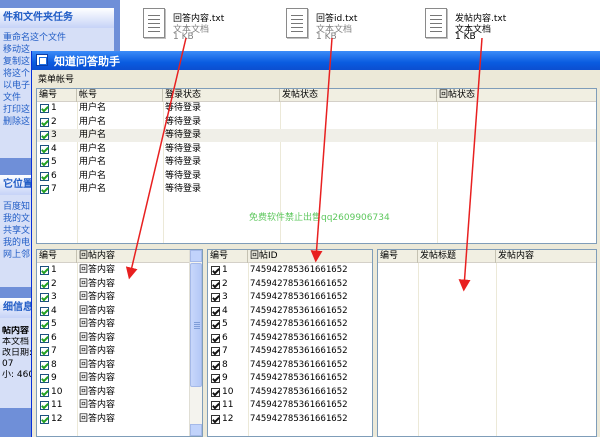 The image size is (600, 437). What do you see at coordinates (516, 95) in the screenshot?
I see `col-reply-status: 回帖状态` at bounding box center [516, 95].